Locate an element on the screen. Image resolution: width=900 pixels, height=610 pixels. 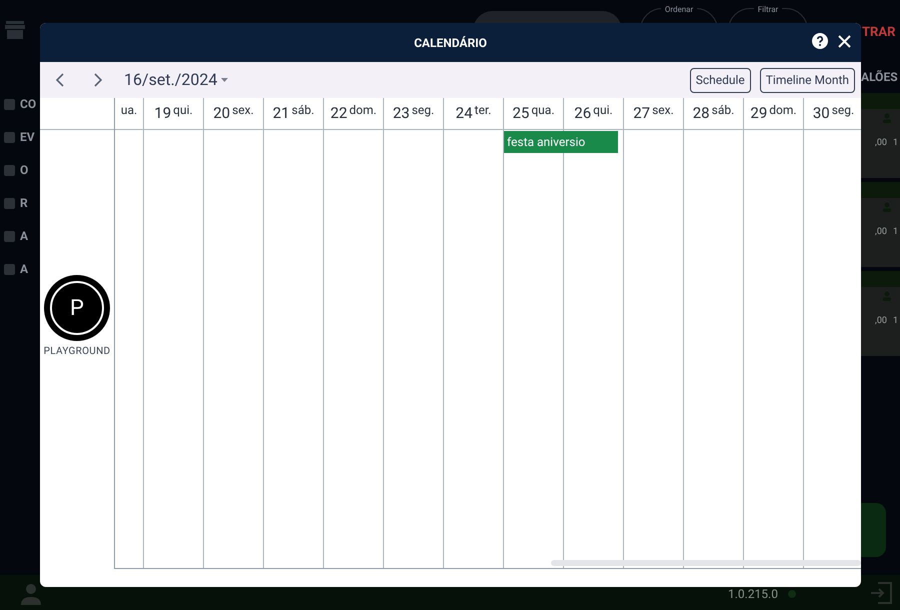
date-picker-button: 16/set./2024 is located at coordinates (176, 80).